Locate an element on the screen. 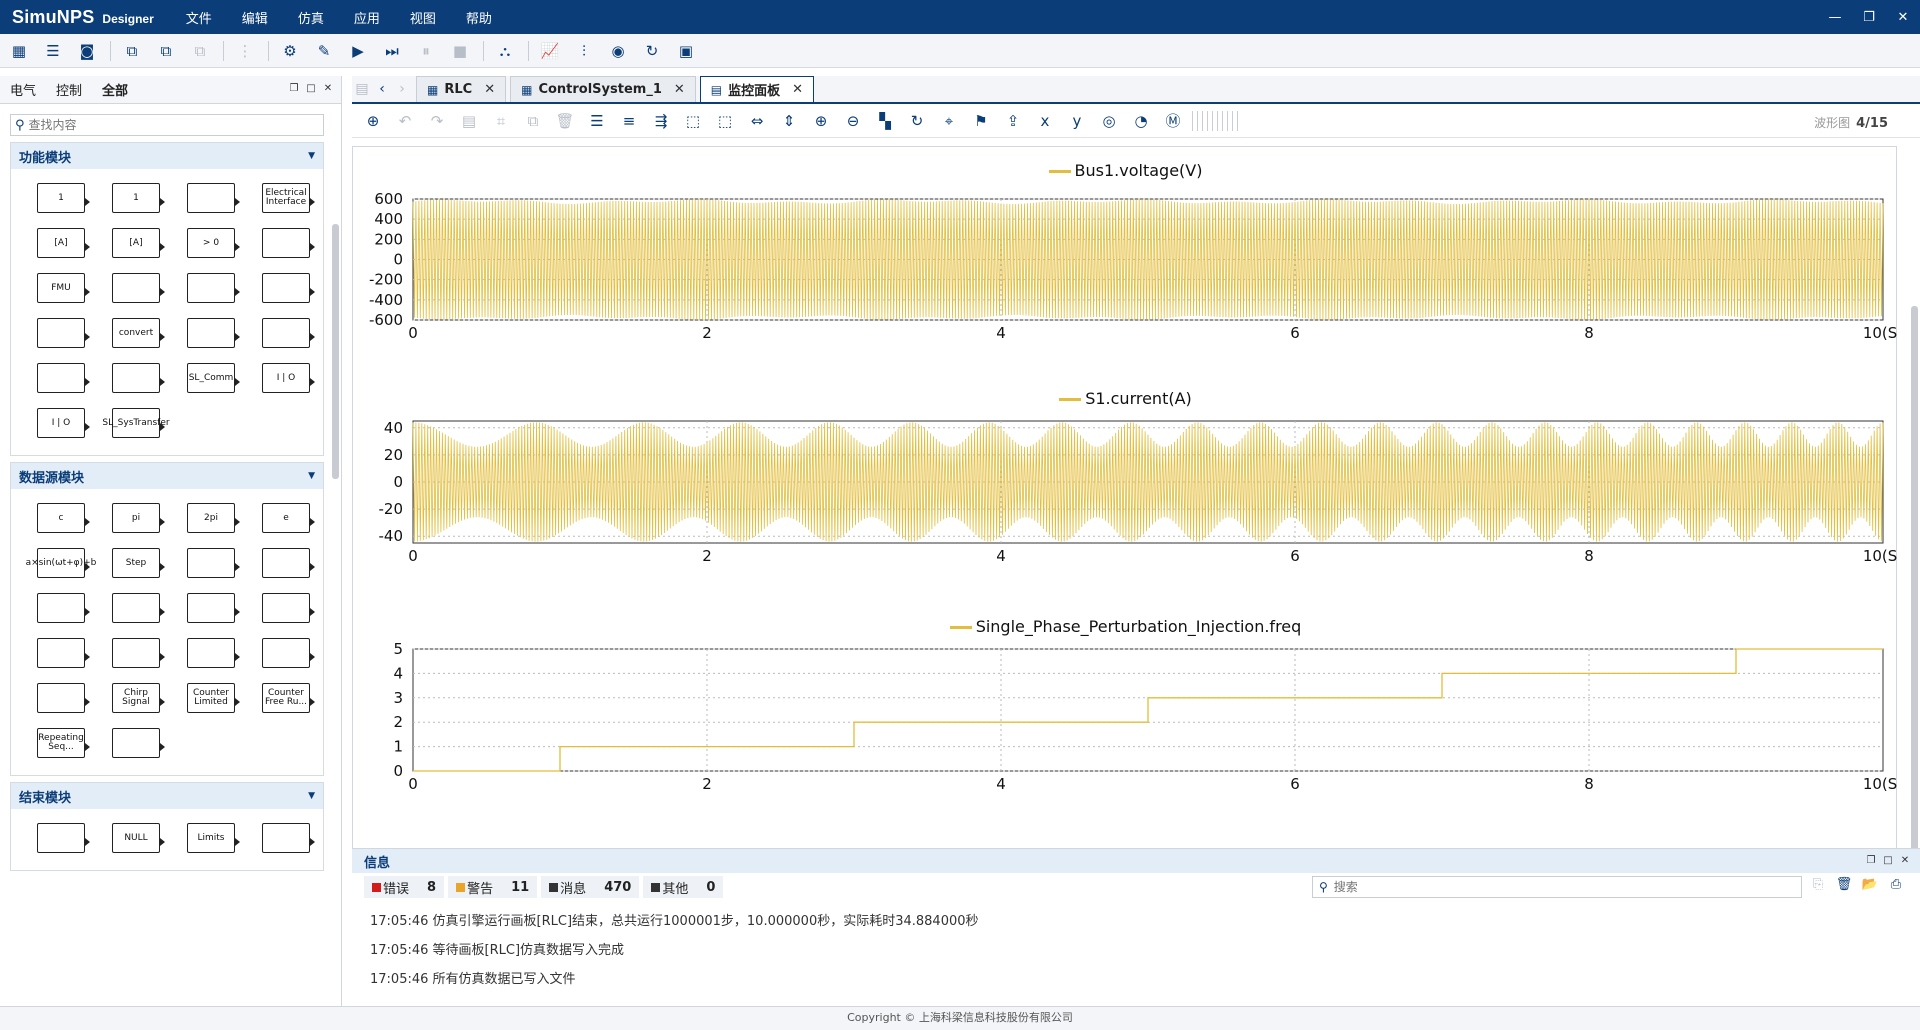 The image size is (1920, 1030). library-block: Limits is located at coordinates (213, 838).